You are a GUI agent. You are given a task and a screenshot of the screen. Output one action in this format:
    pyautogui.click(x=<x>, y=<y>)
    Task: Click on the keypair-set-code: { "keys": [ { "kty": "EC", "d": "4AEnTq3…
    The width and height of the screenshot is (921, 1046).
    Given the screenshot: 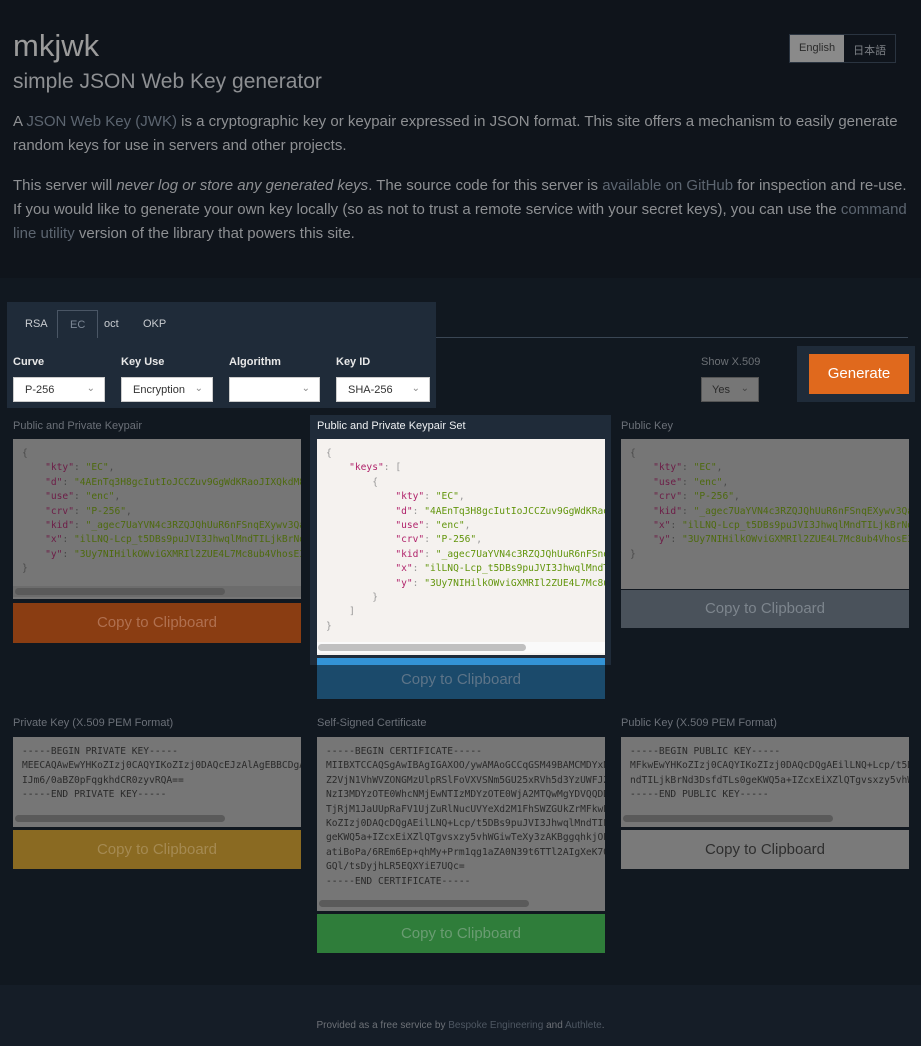 What is the action you would take?
    pyautogui.click(x=461, y=547)
    